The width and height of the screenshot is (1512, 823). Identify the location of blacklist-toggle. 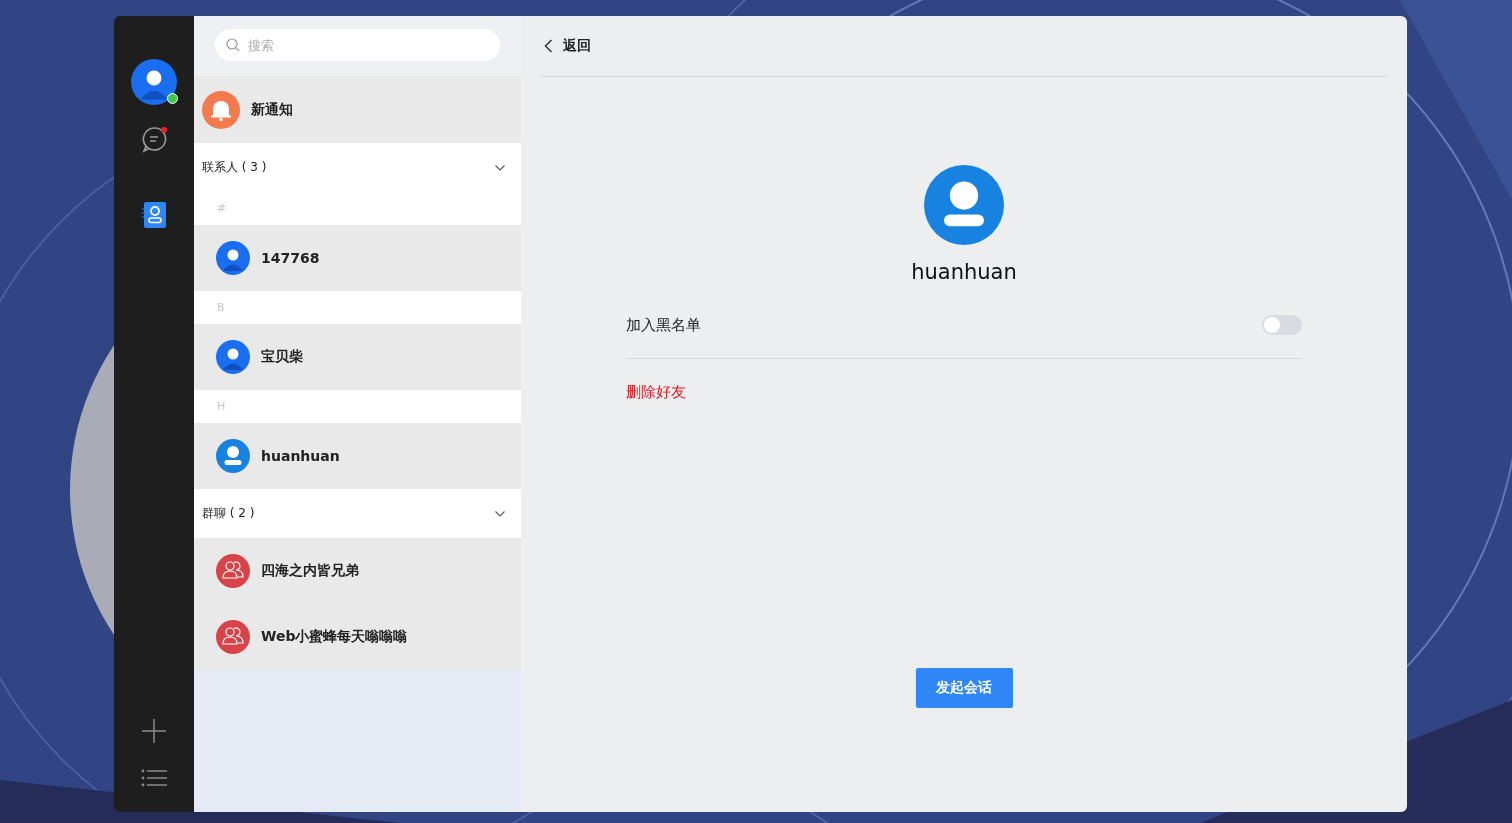
(1282, 325).